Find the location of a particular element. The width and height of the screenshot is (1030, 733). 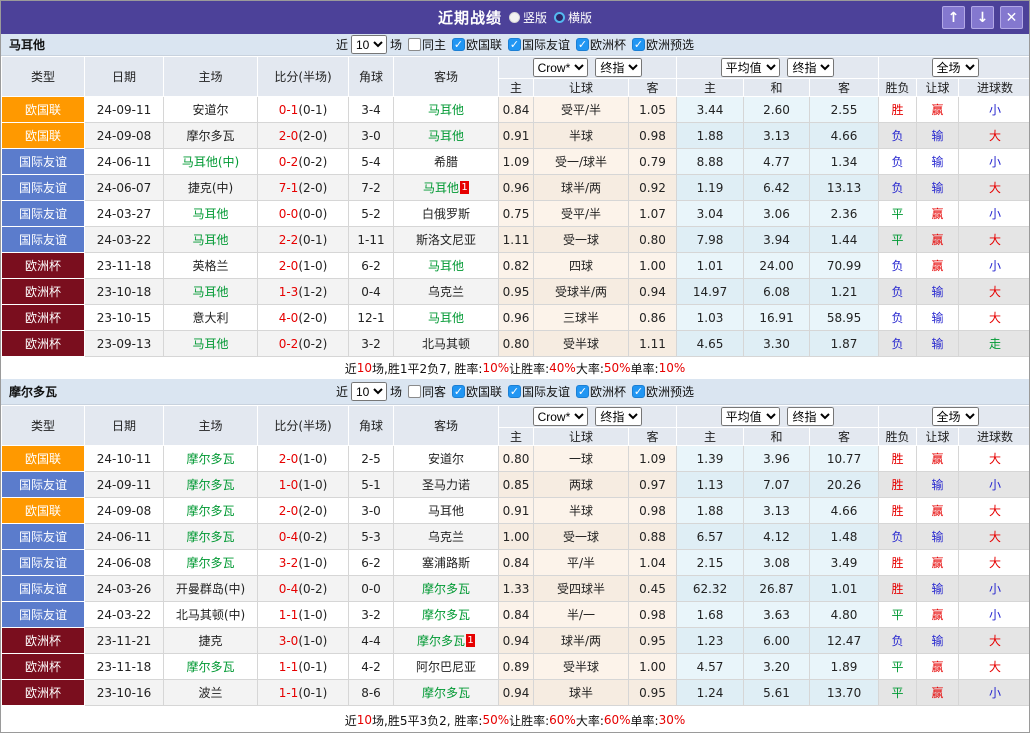

fulltime-score: 1-0 is located at coordinates (288, 484).